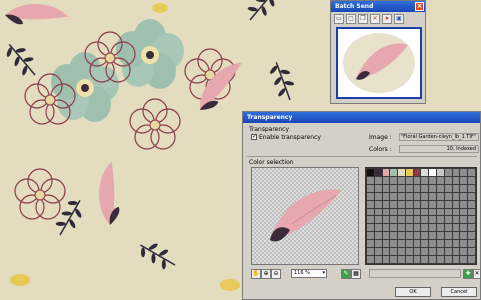 The width and height of the screenshot is (481, 300). What do you see at coordinates (419, 6) in the screenshot?
I see `close-icon: ×` at bounding box center [419, 6].